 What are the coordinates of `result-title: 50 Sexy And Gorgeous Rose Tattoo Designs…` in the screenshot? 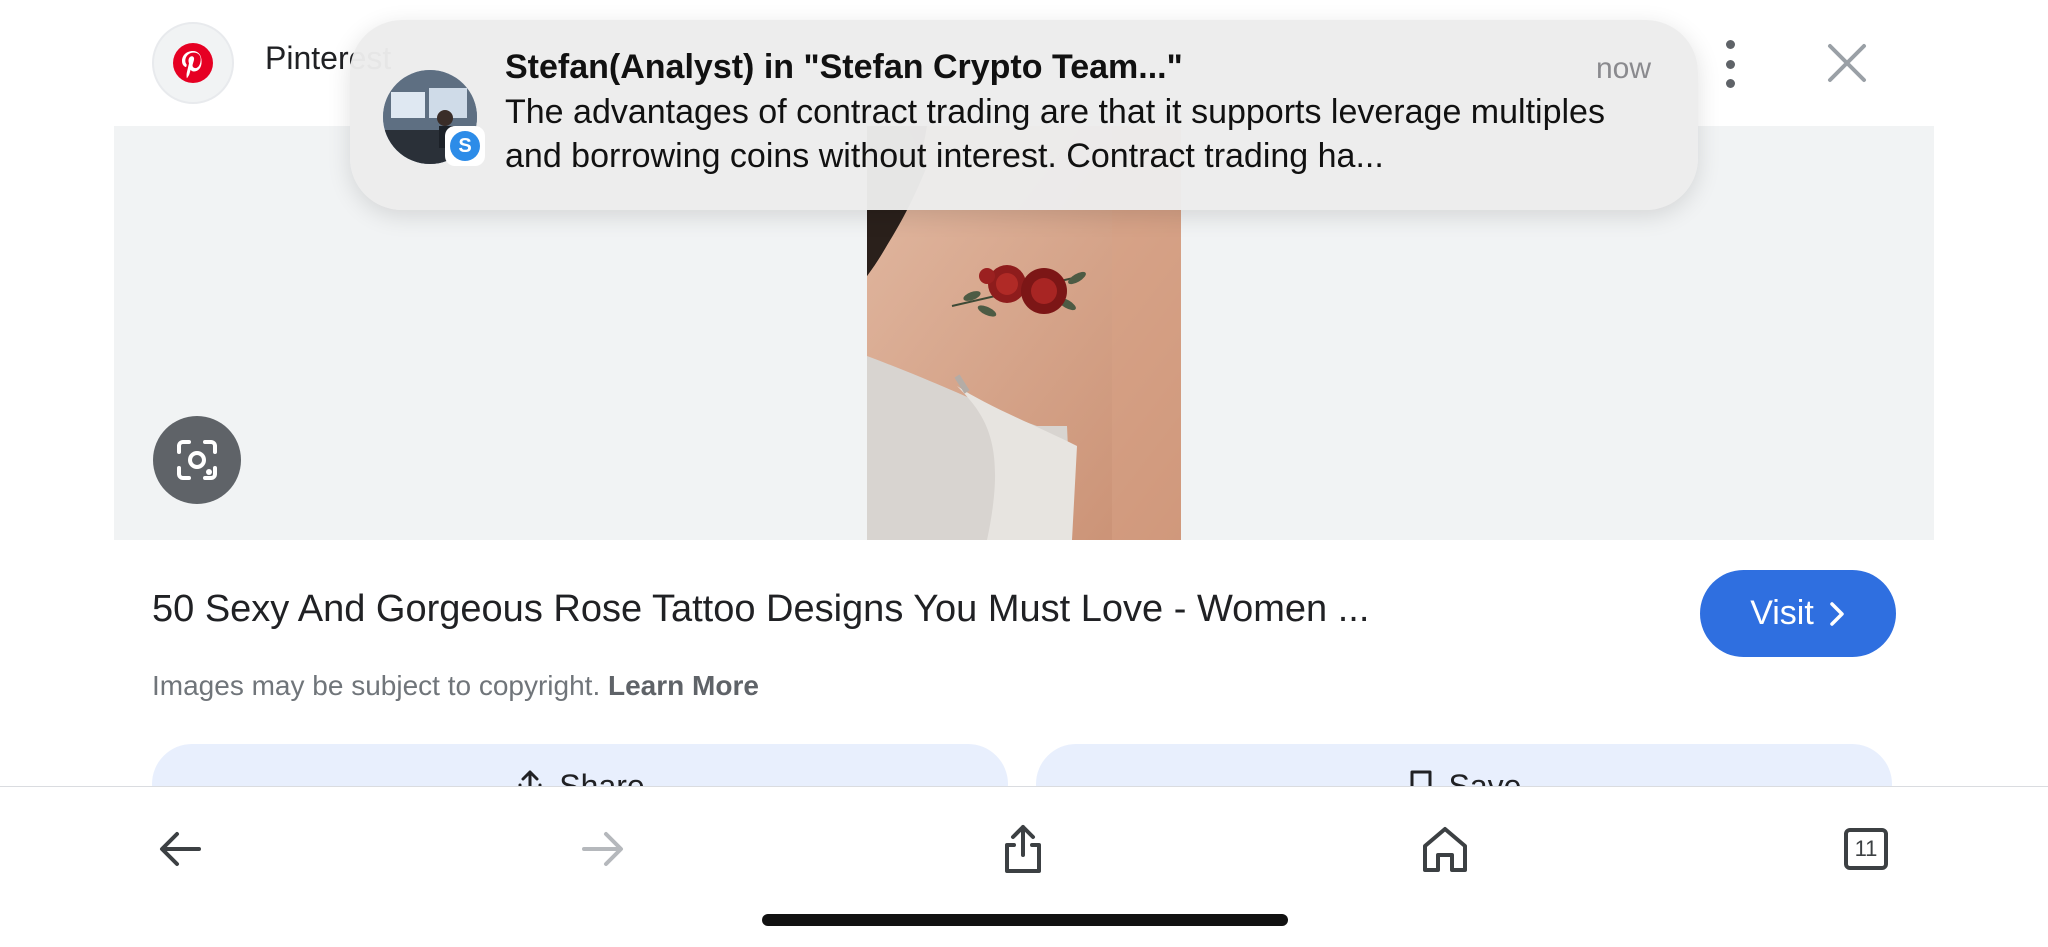 It's located at (760, 609).